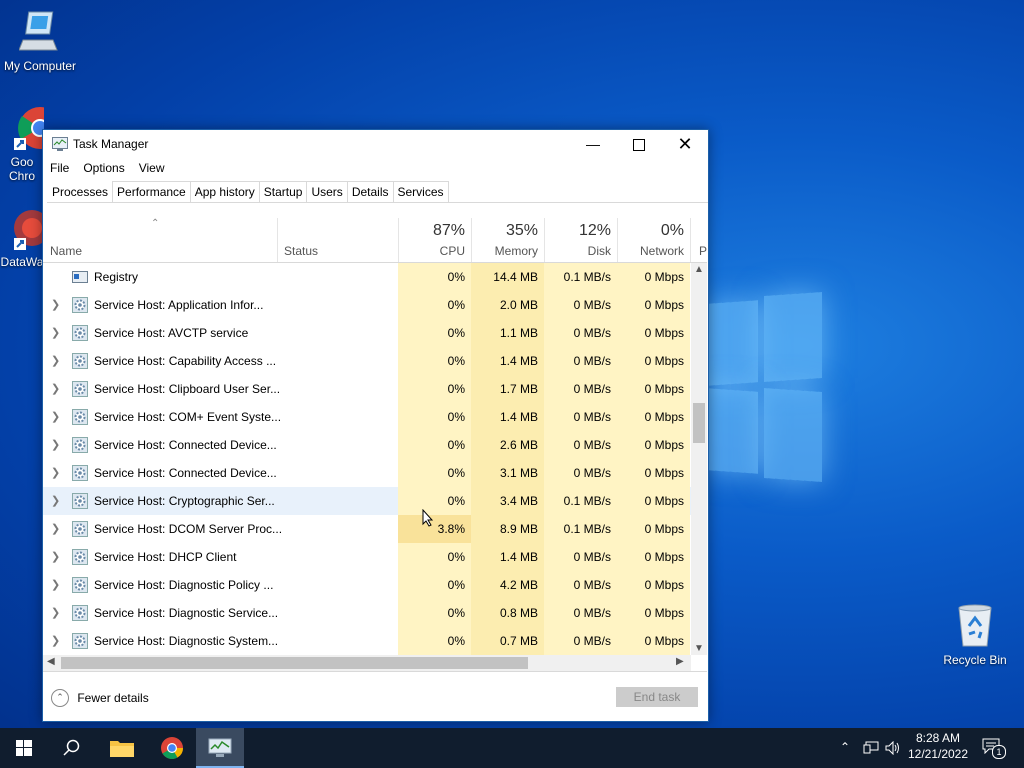 This screenshot has width=1024, height=768. What do you see at coordinates (103, 166) in the screenshot?
I see `menu-options: Options` at bounding box center [103, 166].